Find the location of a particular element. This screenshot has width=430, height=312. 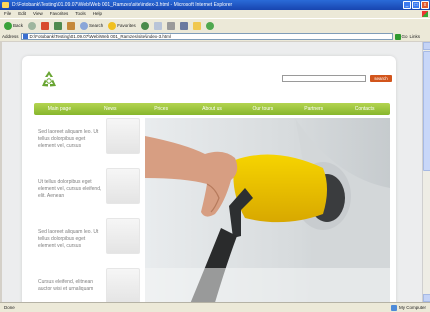

status-bar: Done My Computer is located at coordinates (215, 307).